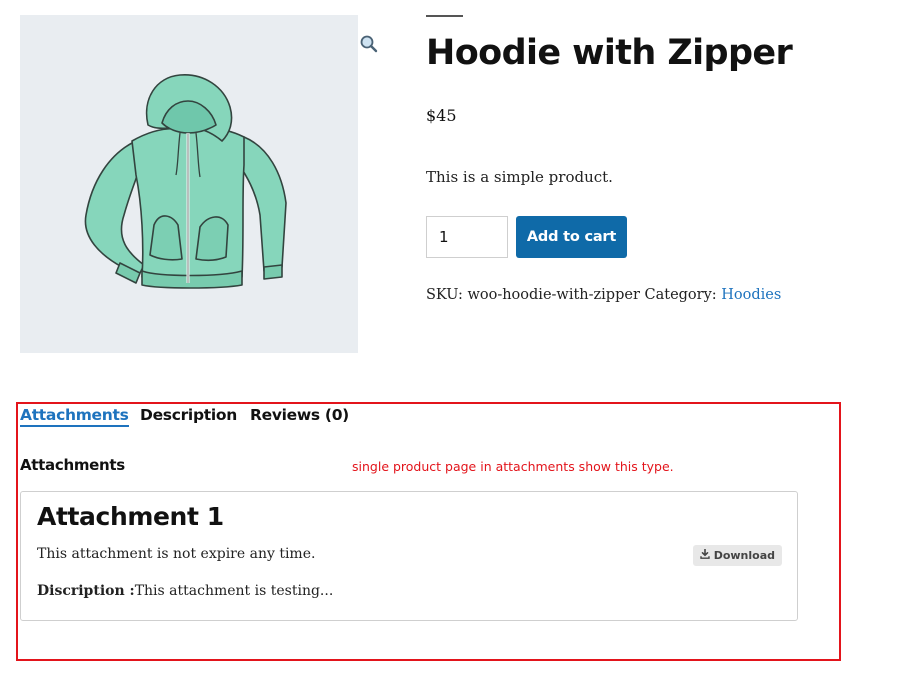 This screenshot has height=674, width=917. What do you see at coordinates (704, 555) in the screenshot?
I see `download-icon` at bounding box center [704, 555].